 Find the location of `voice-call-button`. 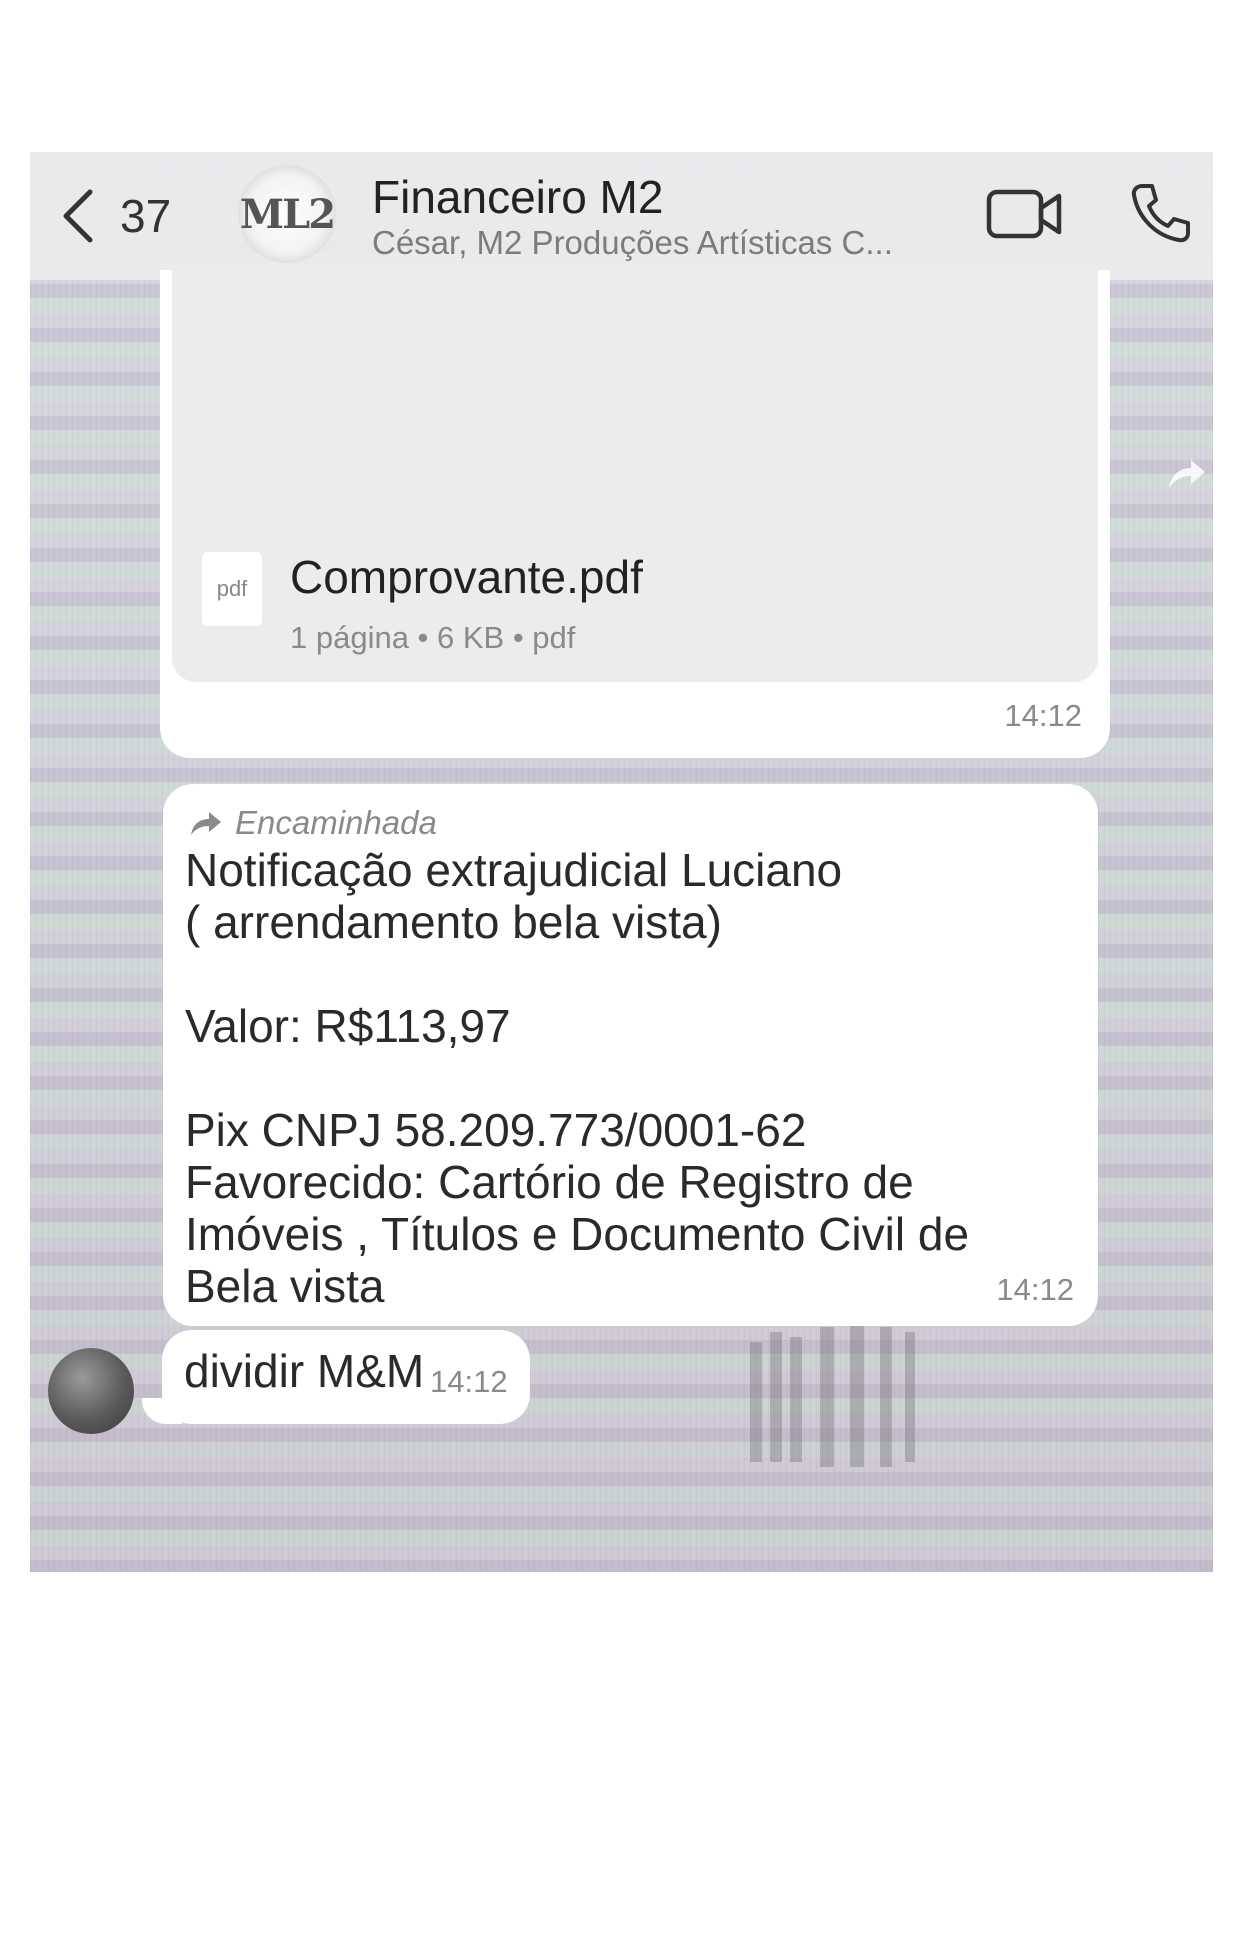

voice-call-button is located at coordinates (1161, 213).